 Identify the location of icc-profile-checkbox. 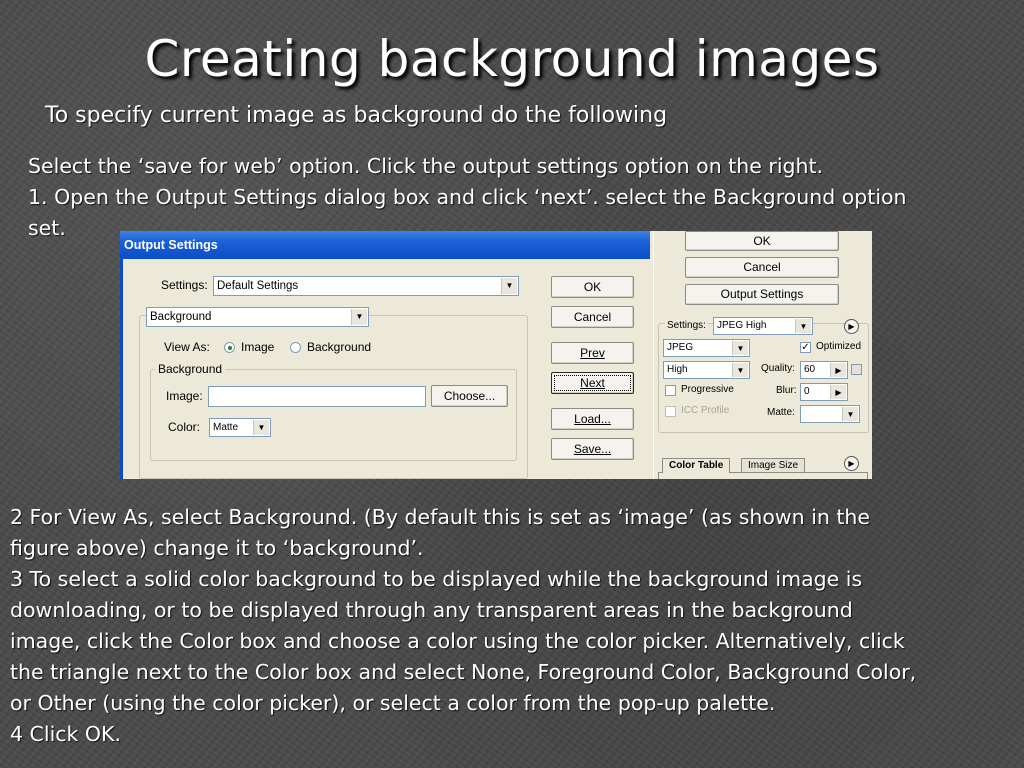
(670, 411).